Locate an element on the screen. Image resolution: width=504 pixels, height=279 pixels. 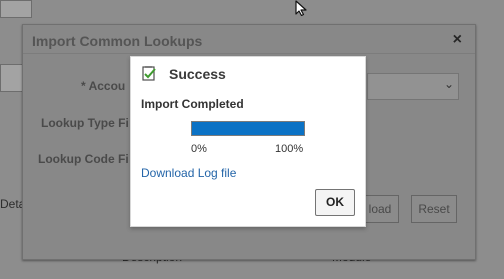
download-log-file-link: Download Log file is located at coordinates (188, 173).